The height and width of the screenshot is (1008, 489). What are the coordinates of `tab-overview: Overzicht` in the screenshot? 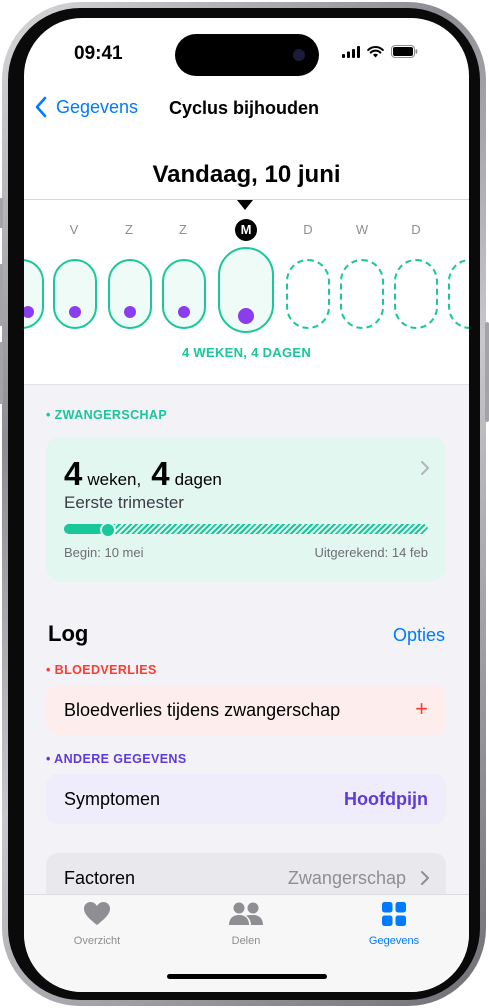 It's located at (97, 924).